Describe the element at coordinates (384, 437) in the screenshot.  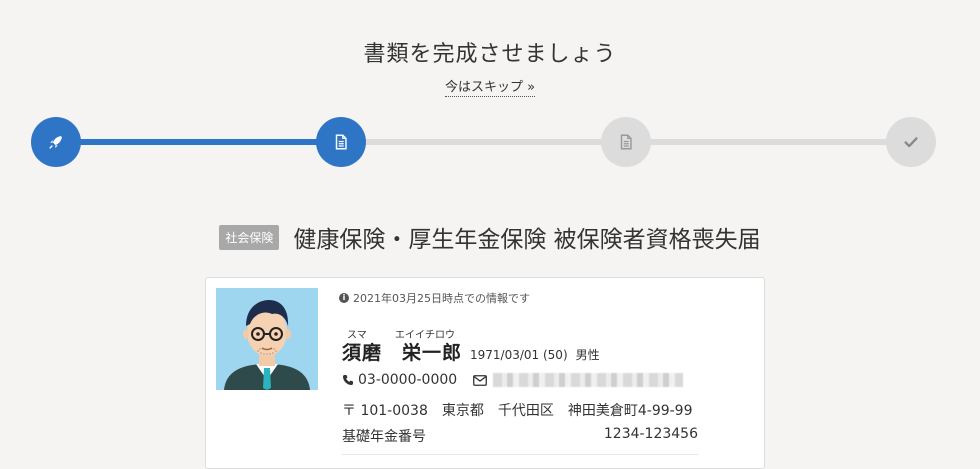
I see `pension-label: 基礎年金番号` at that location.